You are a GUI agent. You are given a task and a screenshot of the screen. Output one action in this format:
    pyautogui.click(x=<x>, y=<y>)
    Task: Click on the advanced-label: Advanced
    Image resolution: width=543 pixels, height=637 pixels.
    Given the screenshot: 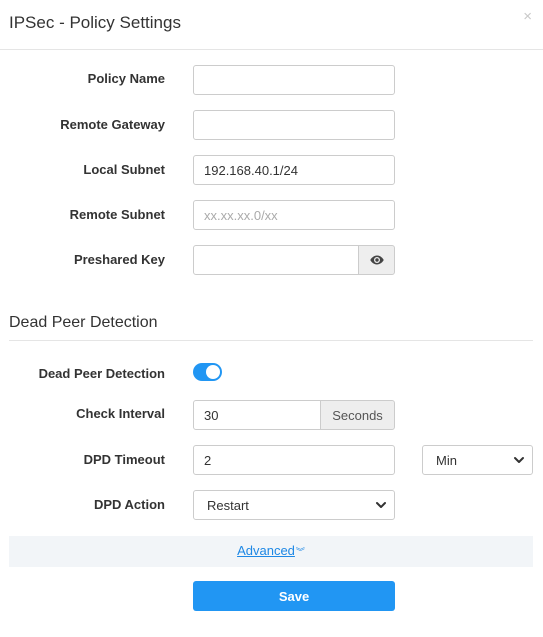 What is the action you would take?
    pyautogui.click(x=266, y=550)
    